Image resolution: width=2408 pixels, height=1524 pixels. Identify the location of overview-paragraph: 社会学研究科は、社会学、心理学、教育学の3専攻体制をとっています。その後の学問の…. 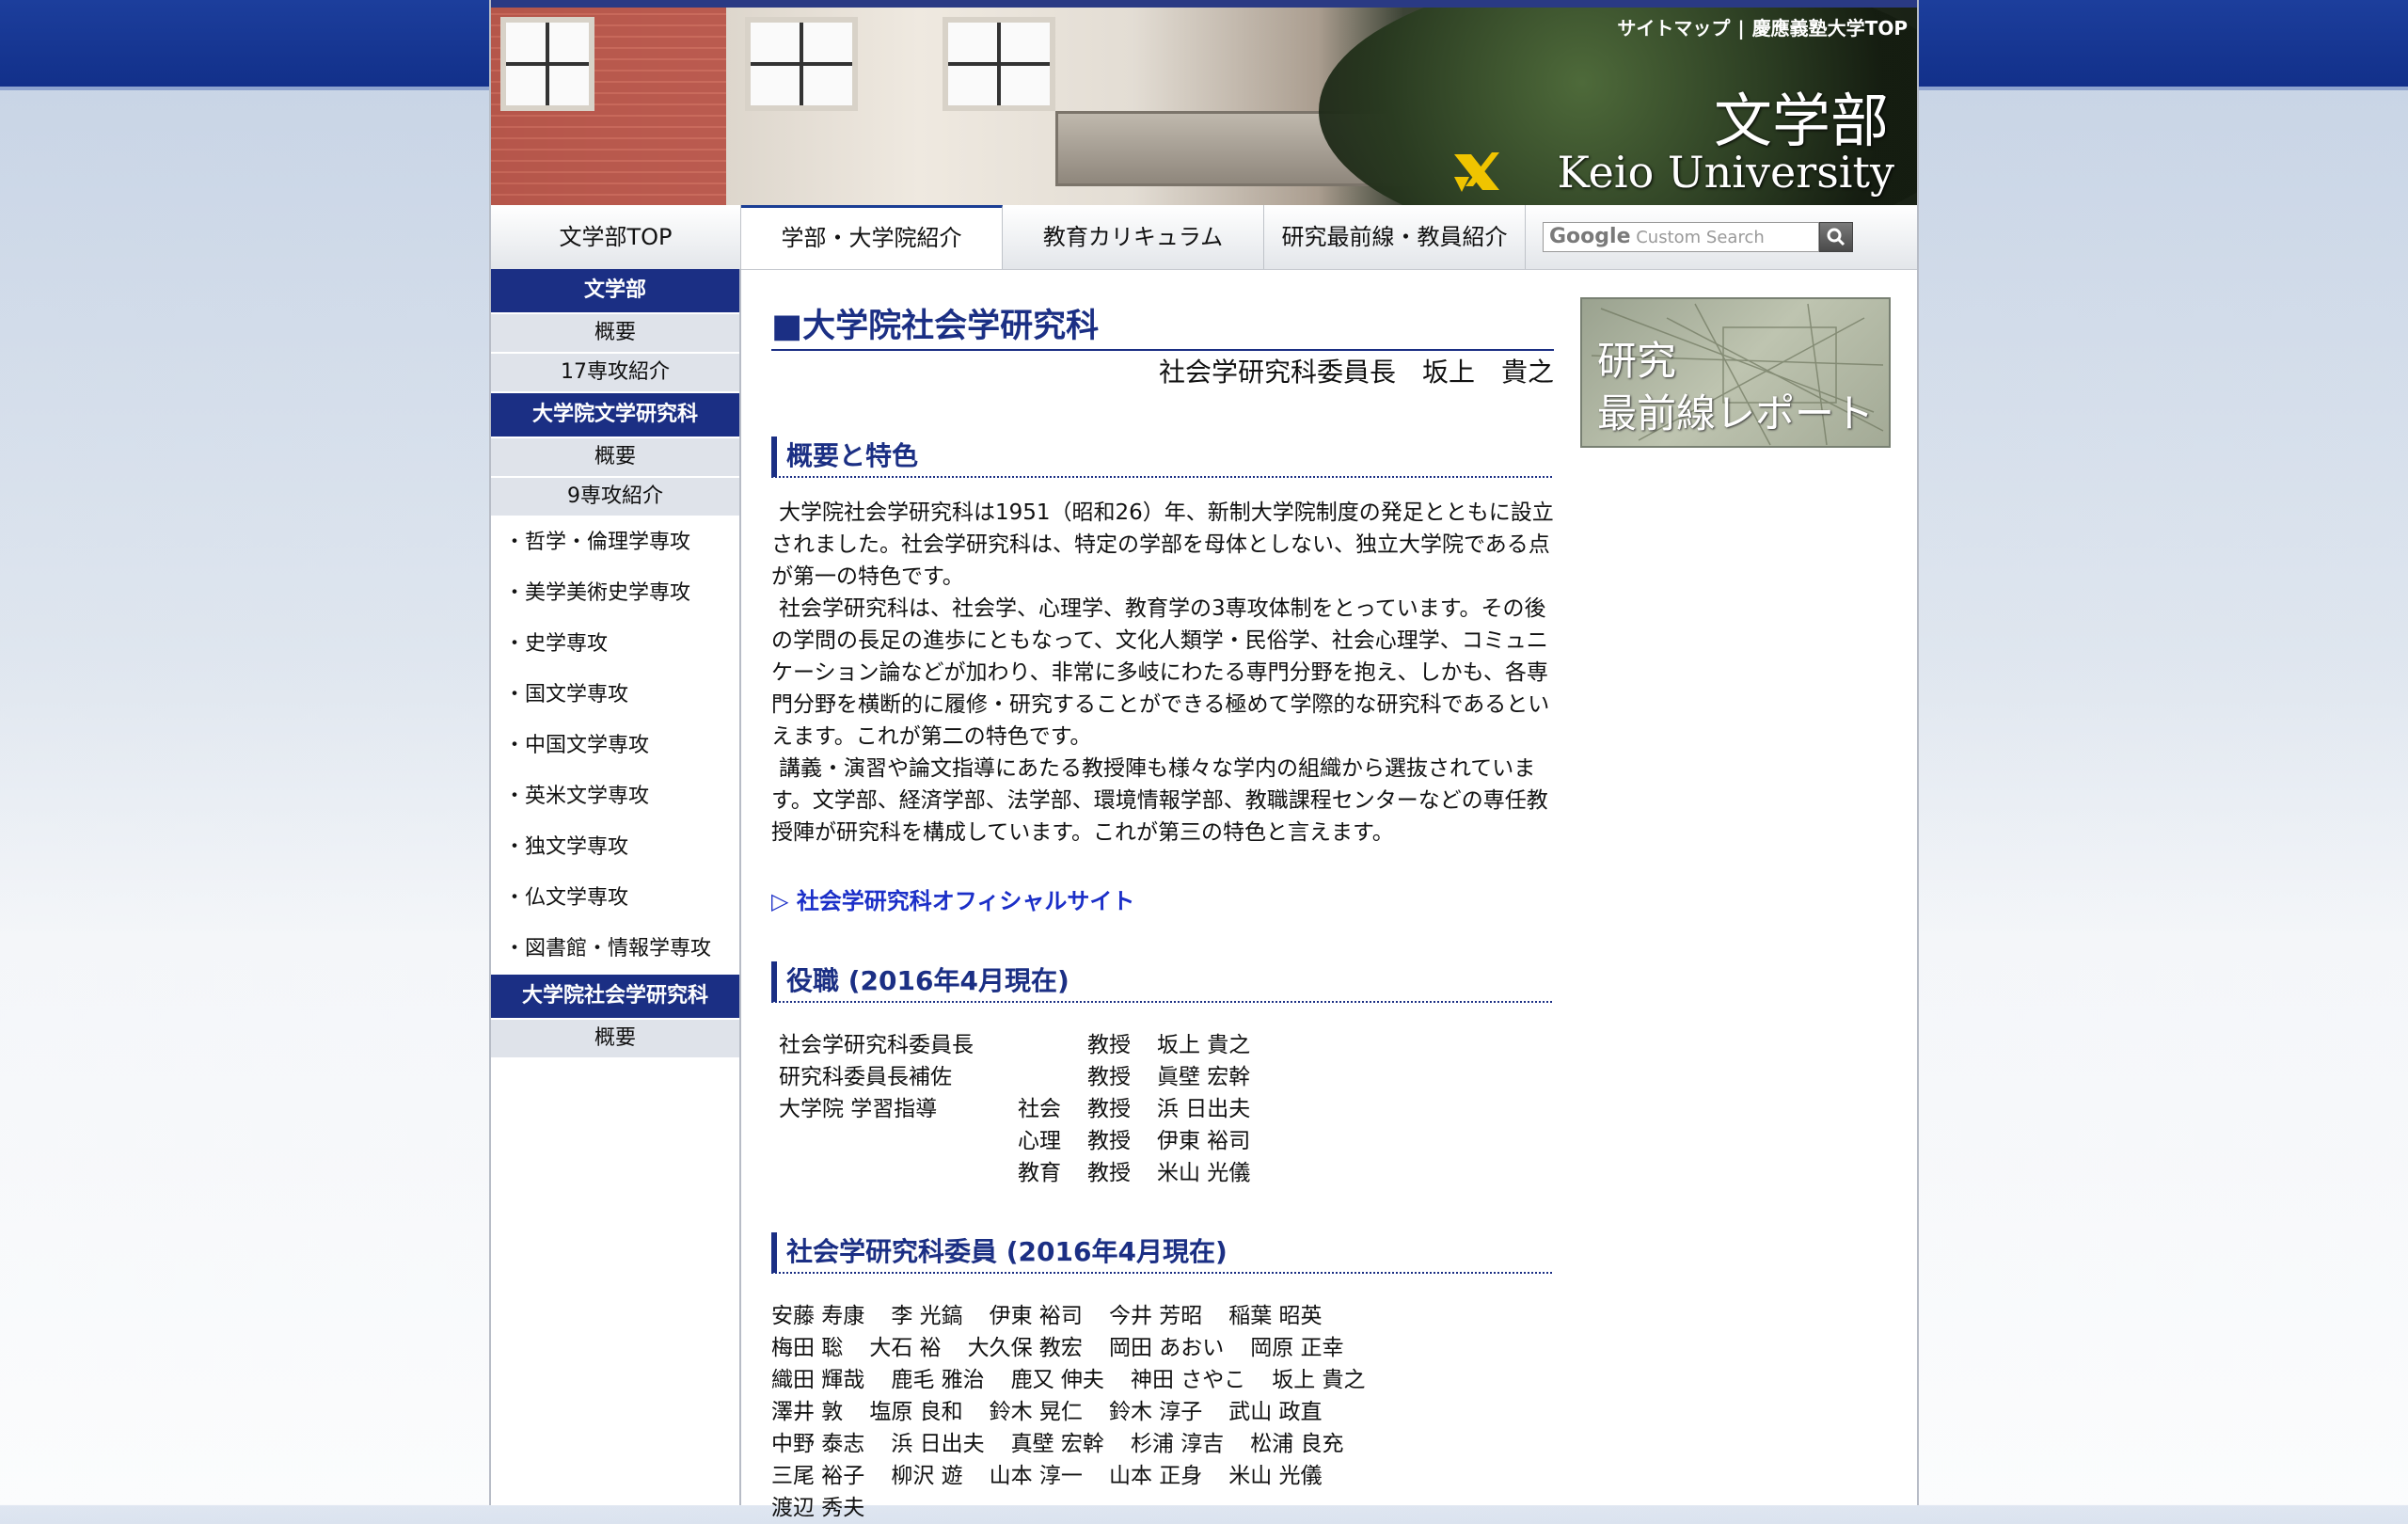
(1160, 672).